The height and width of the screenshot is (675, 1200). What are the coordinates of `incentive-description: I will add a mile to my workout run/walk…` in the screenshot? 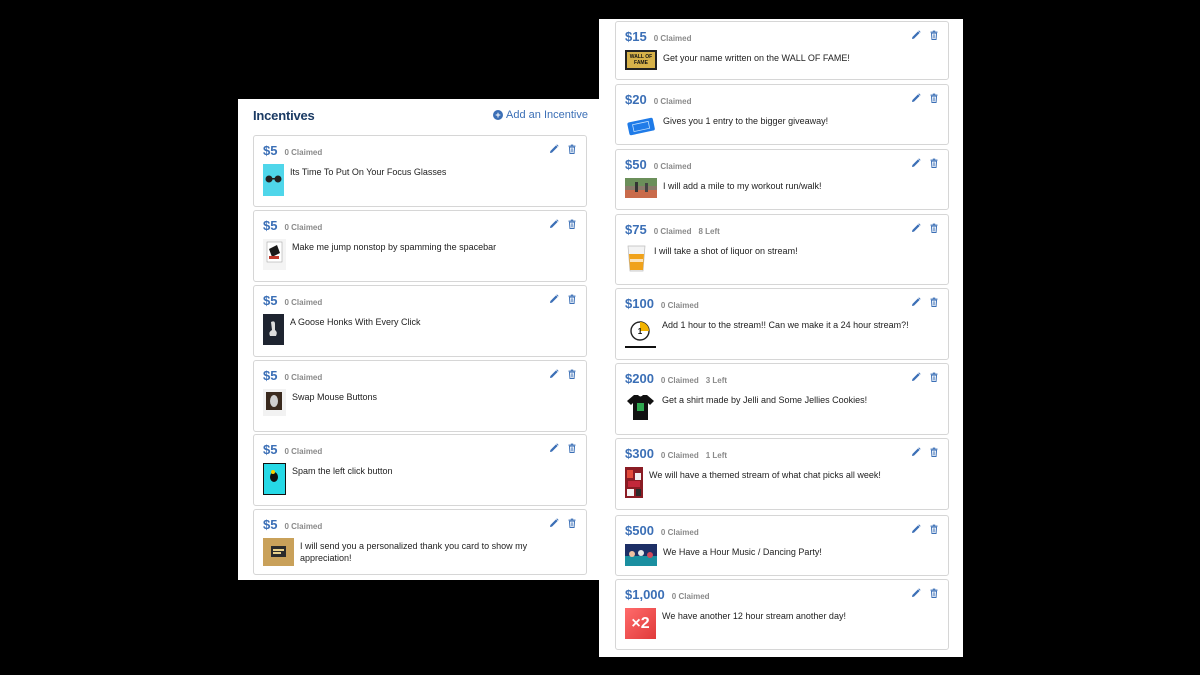 It's located at (742, 186).